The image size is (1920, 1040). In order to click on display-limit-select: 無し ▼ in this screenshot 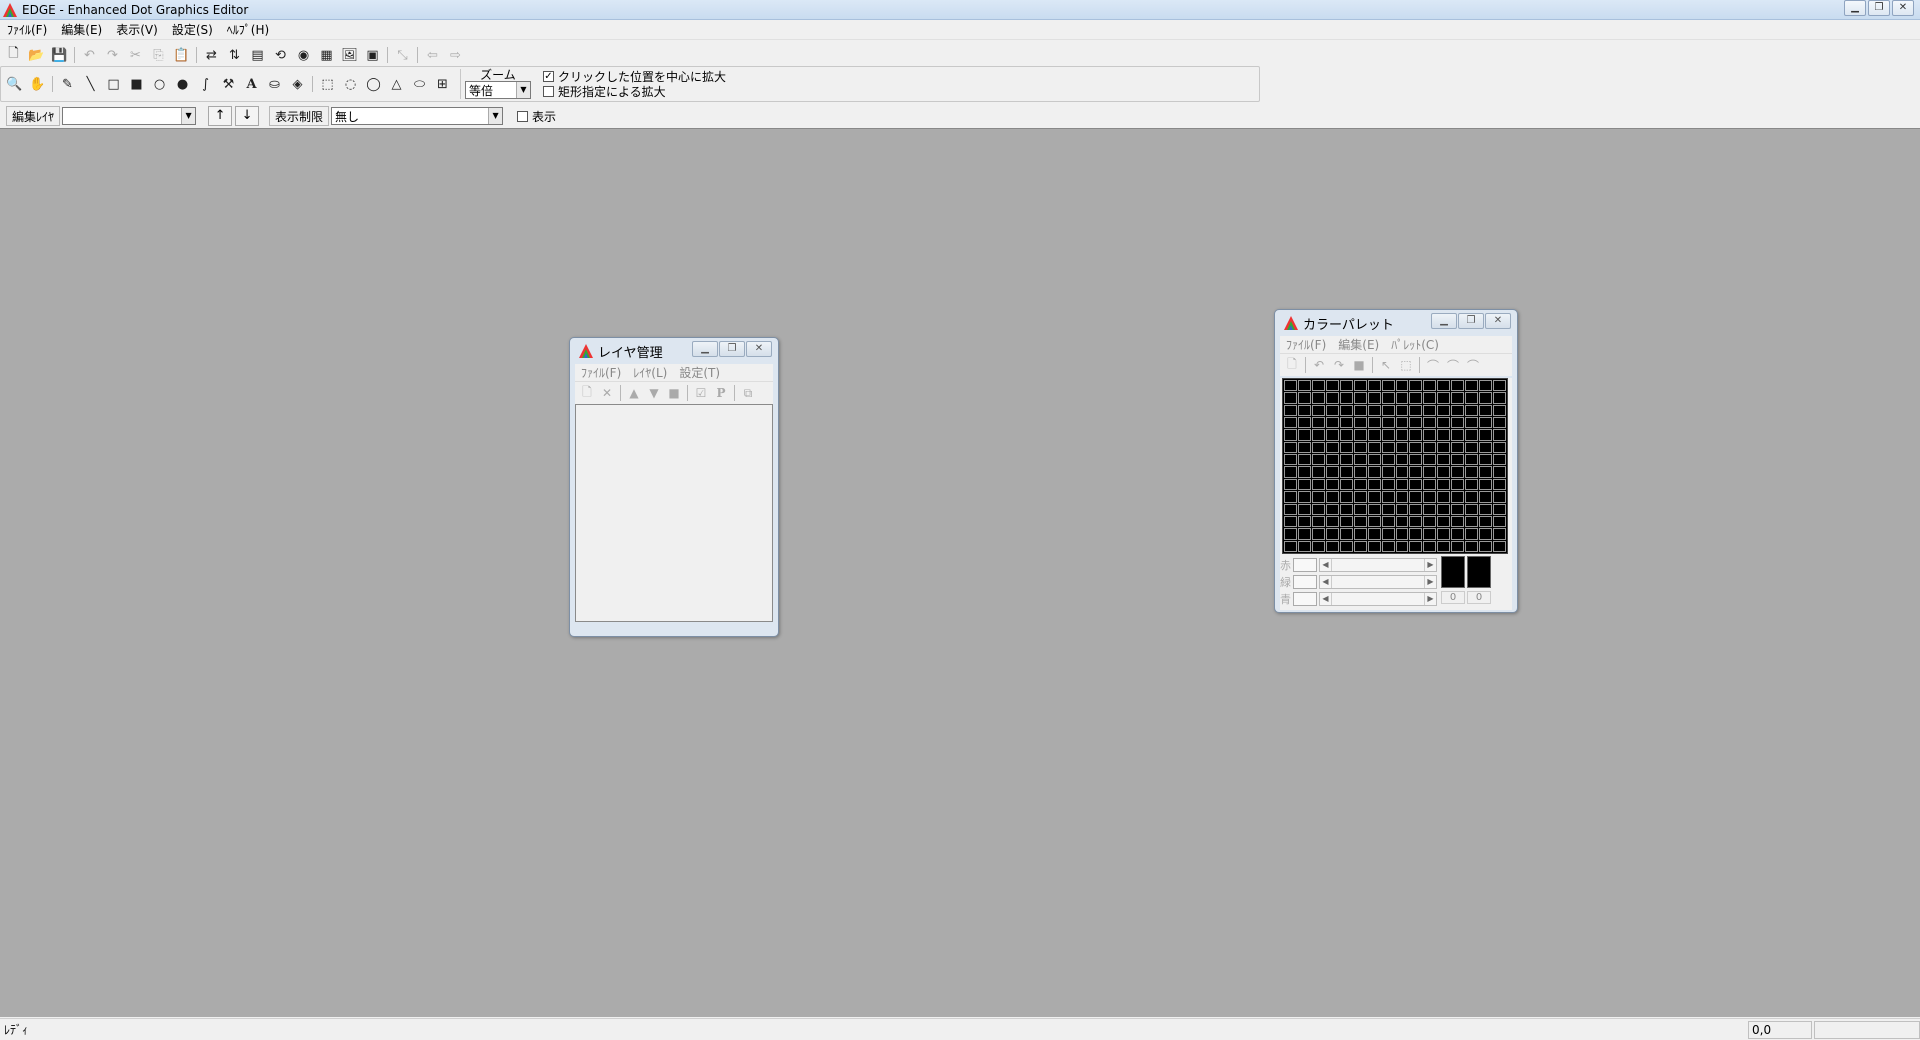, I will do `click(417, 116)`.